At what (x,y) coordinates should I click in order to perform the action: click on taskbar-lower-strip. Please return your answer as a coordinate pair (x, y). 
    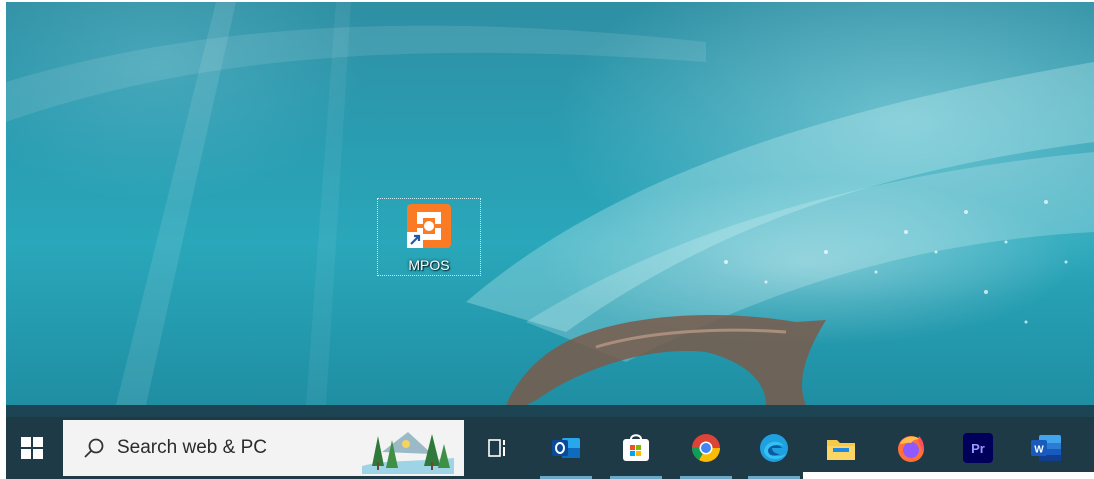
    Looking at the image, I should click on (948, 475).